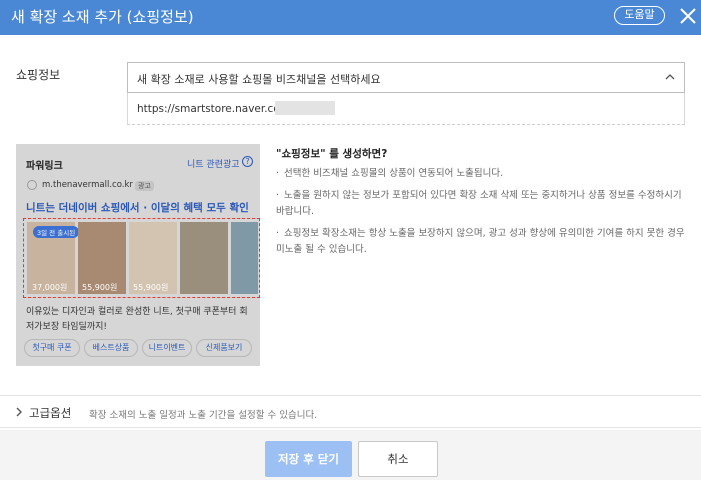 The width and height of the screenshot is (701, 480). What do you see at coordinates (111, 348) in the screenshot?
I see `preview-chip: 베스트상품` at bounding box center [111, 348].